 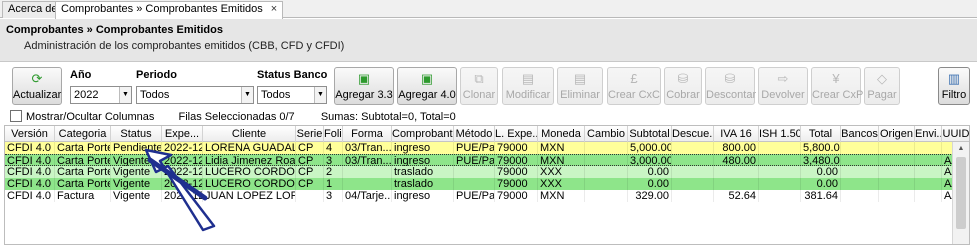 I want to click on agregar-40-button: ▣ Agregar 4.0, so click(x=427, y=86).